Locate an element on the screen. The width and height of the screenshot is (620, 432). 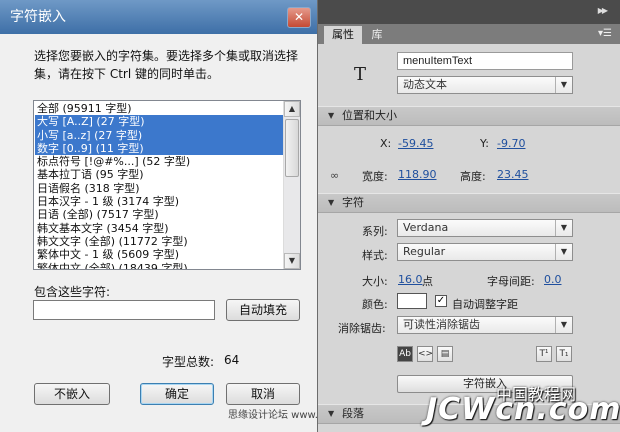
character-set-item: 韩文文字 (全部) (11772 字型) is located at coordinates (160, 241).